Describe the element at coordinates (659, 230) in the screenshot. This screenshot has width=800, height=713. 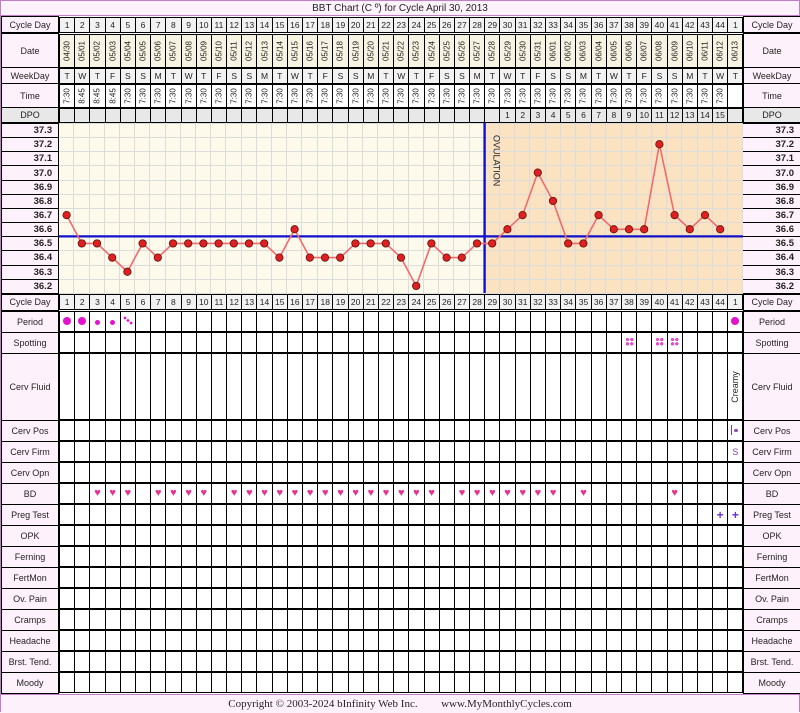
I see `temp-grid-cell-d40-36.6` at that location.